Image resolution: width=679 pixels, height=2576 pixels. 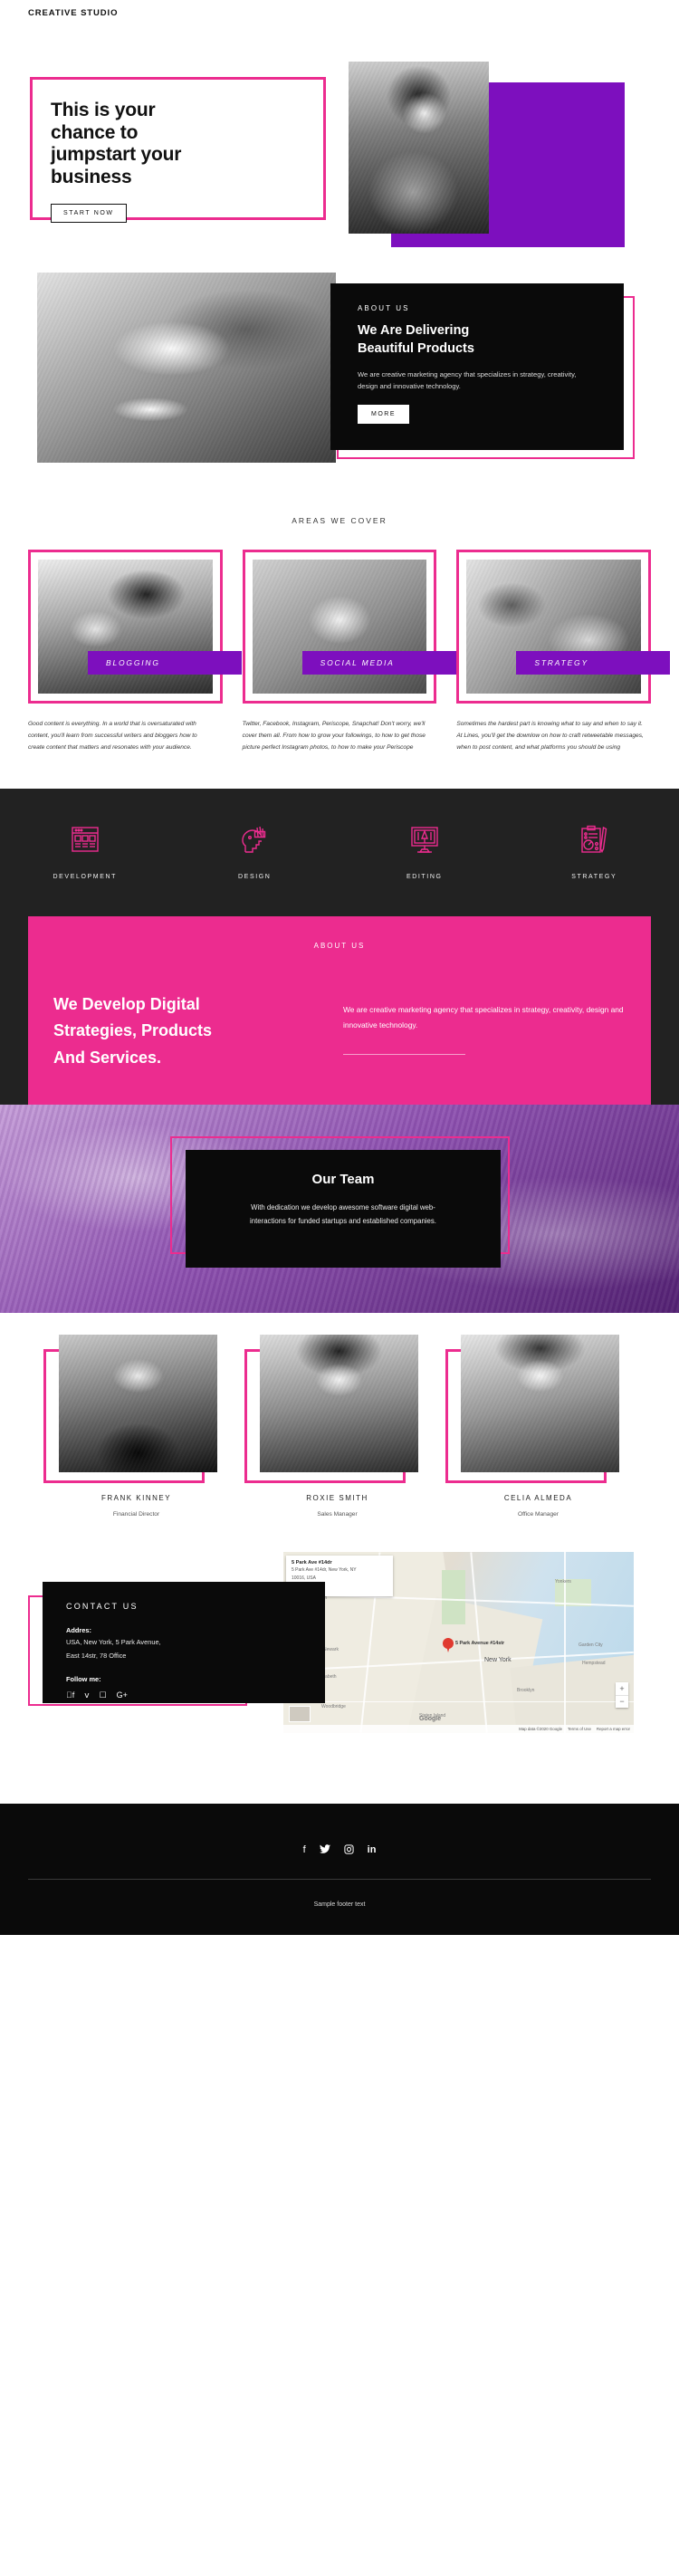 I want to click on map-label: Garden City, so click(x=591, y=1645).